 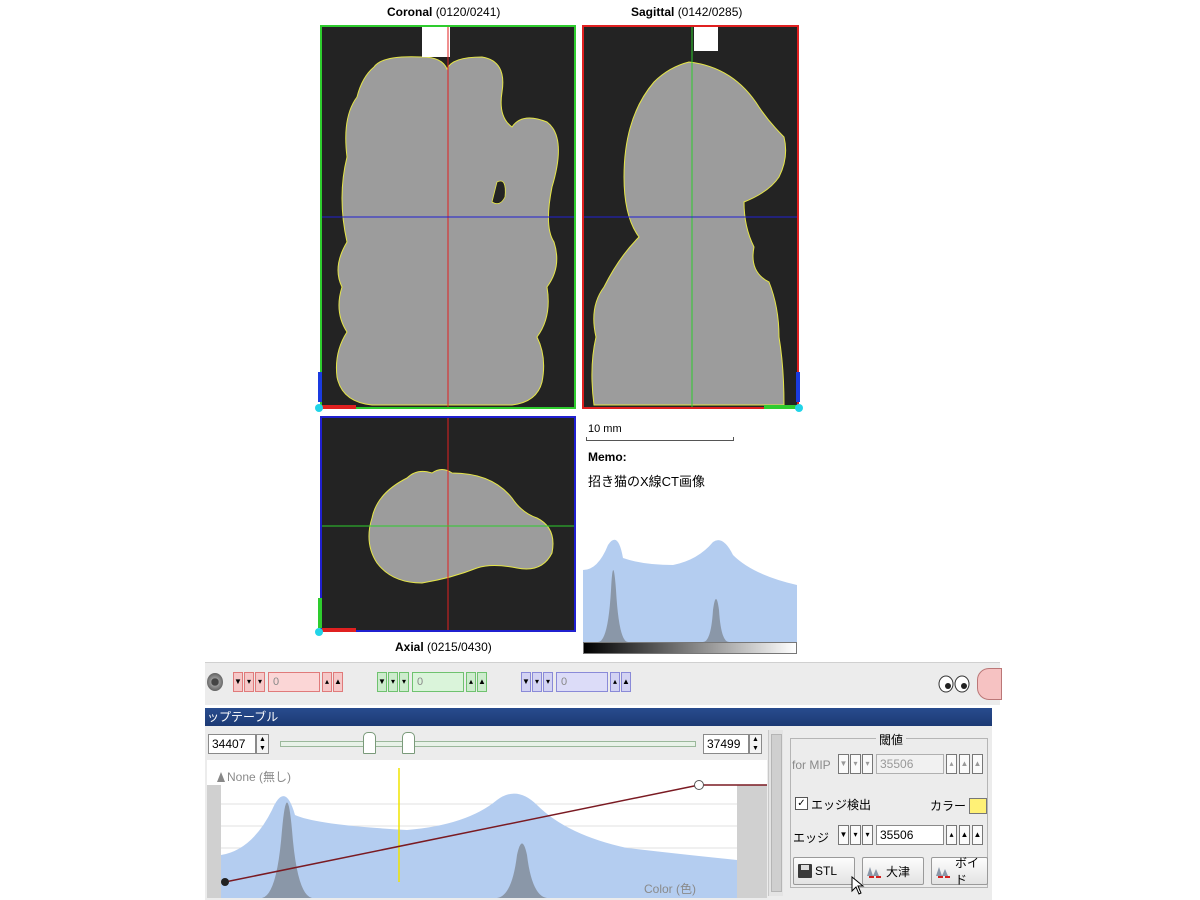 What do you see at coordinates (798, 387) in the screenshot?
I see `sagittal-axis-up-icon` at bounding box center [798, 387].